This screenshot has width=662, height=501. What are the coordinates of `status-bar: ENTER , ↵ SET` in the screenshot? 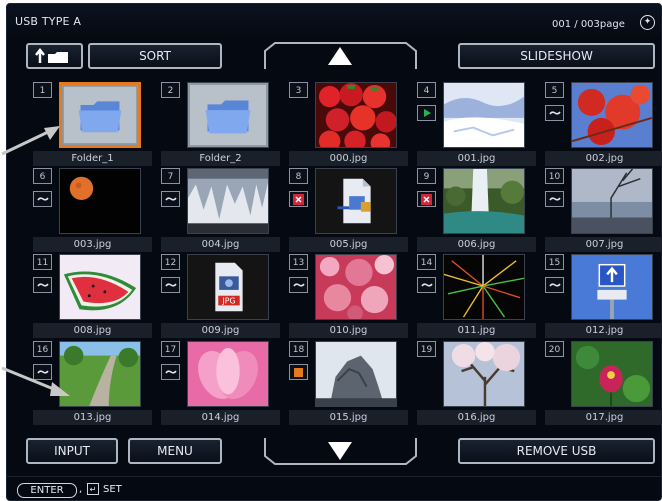 It's located at (334, 488).